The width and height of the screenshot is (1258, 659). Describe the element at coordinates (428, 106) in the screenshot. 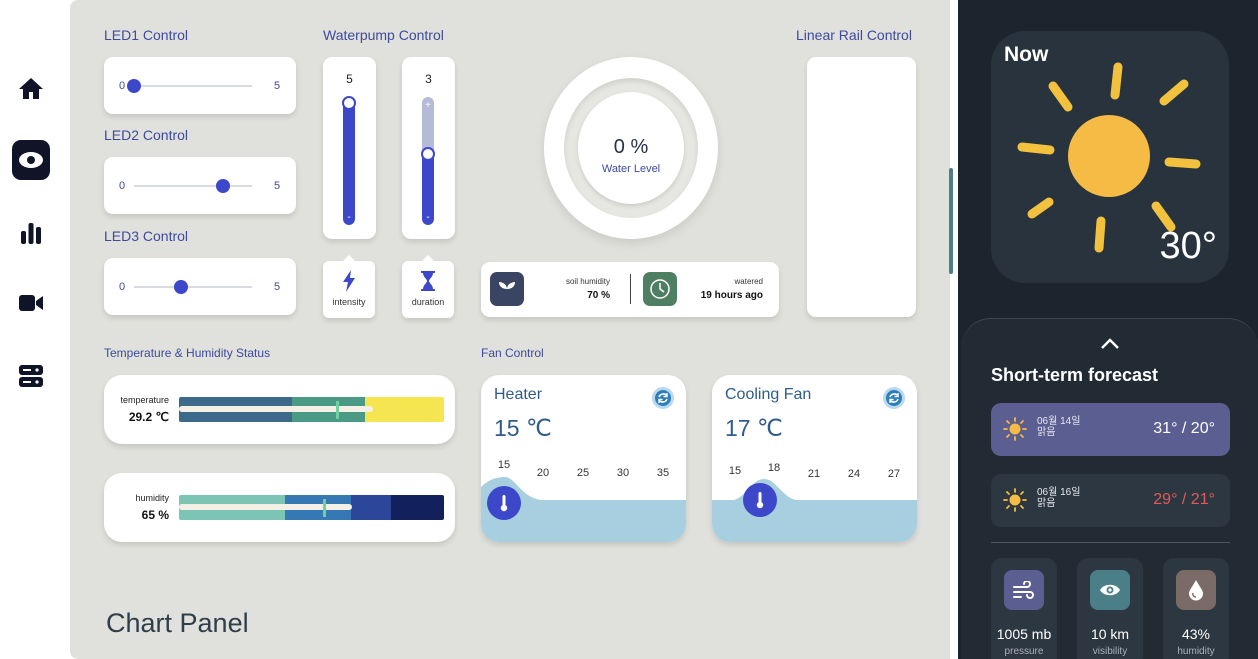

I see `duration-plus-icon: +` at that location.